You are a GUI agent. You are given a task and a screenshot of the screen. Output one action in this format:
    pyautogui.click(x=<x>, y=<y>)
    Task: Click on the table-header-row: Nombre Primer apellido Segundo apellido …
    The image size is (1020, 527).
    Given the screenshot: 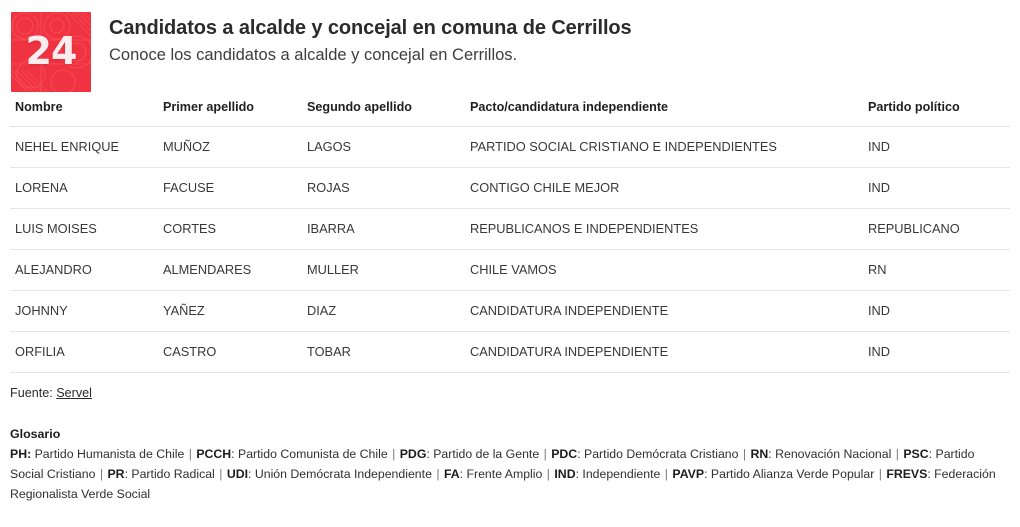 What is the action you would take?
    pyautogui.click(x=510, y=106)
    